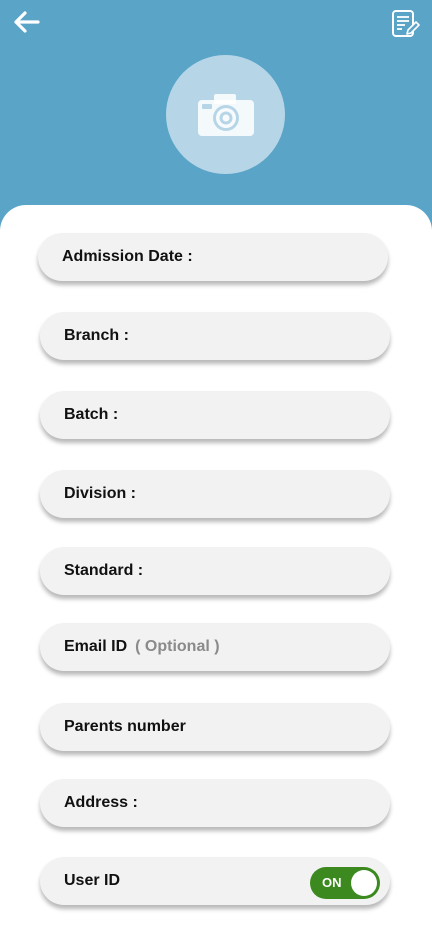  What do you see at coordinates (101, 802) in the screenshot?
I see `address-label: Address :` at bounding box center [101, 802].